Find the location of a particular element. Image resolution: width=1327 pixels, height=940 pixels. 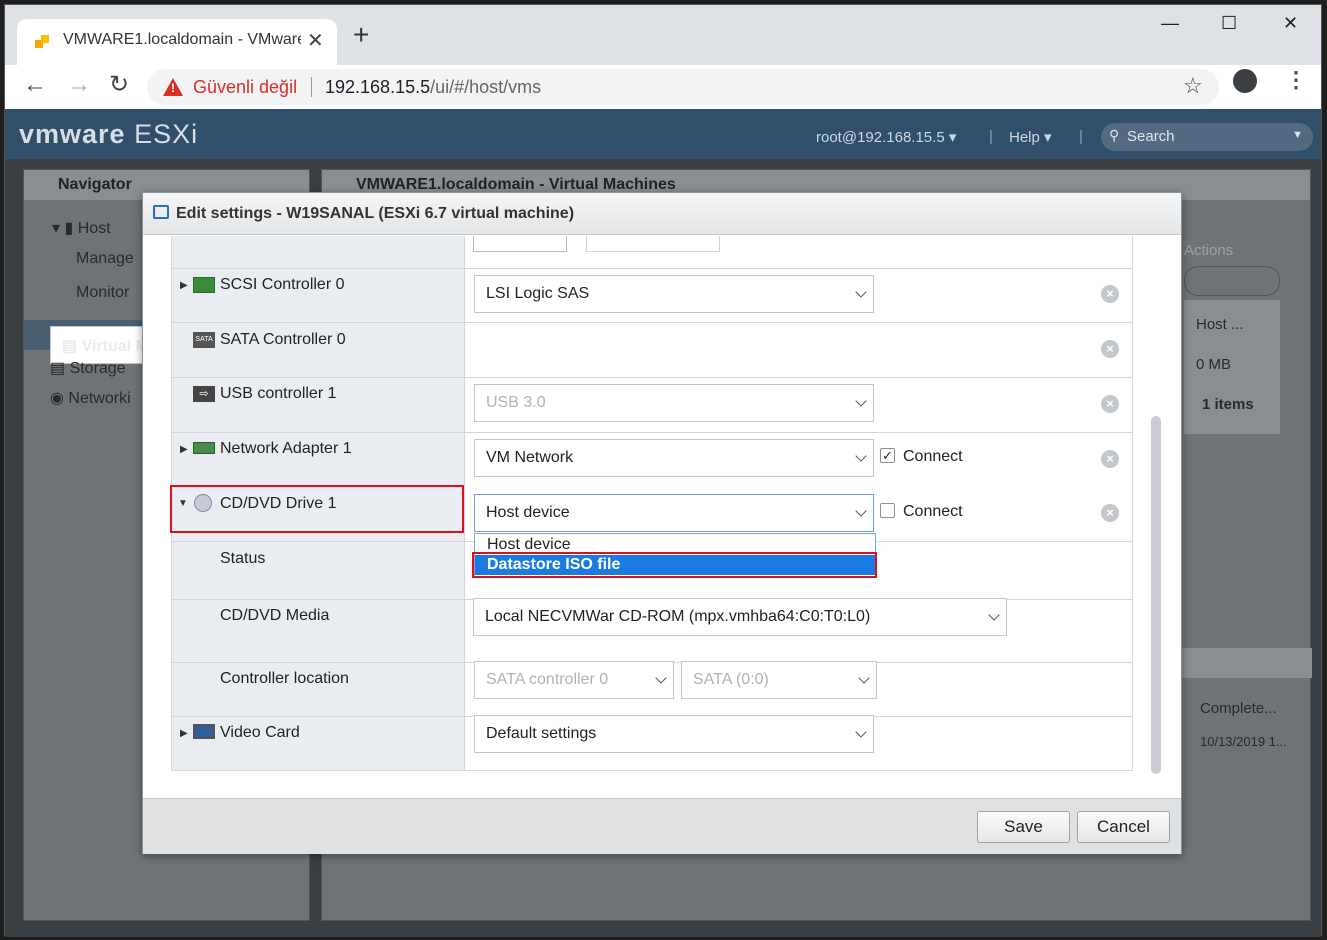

items-count: 1 items is located at coordinates (1228, 404).